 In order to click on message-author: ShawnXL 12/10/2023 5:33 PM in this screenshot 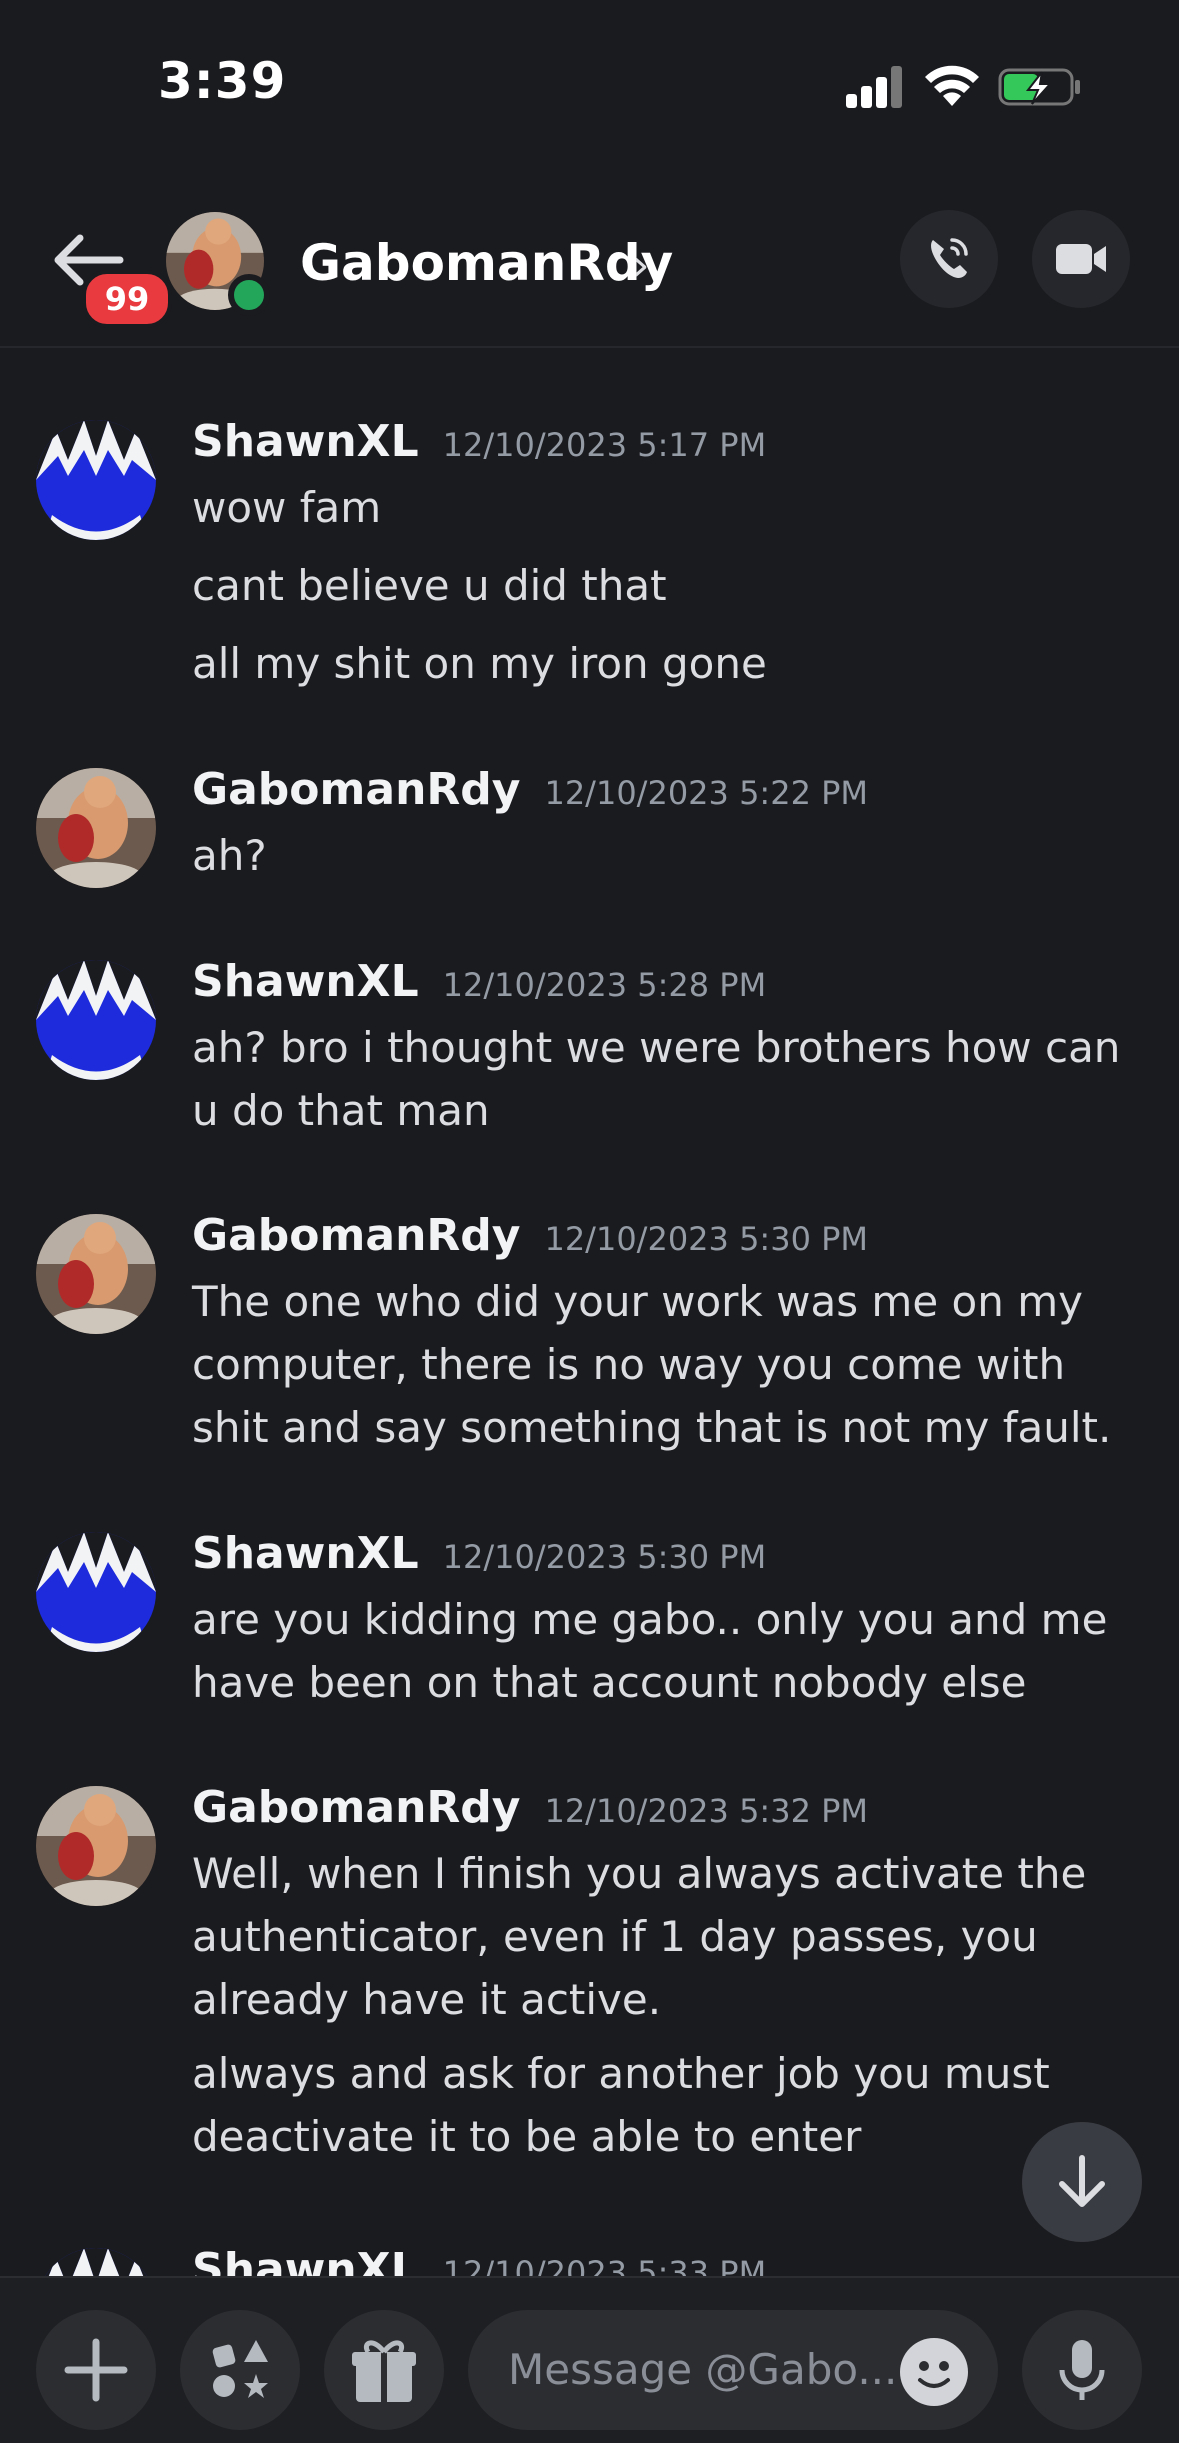, I will do `click(479, 2260)`.